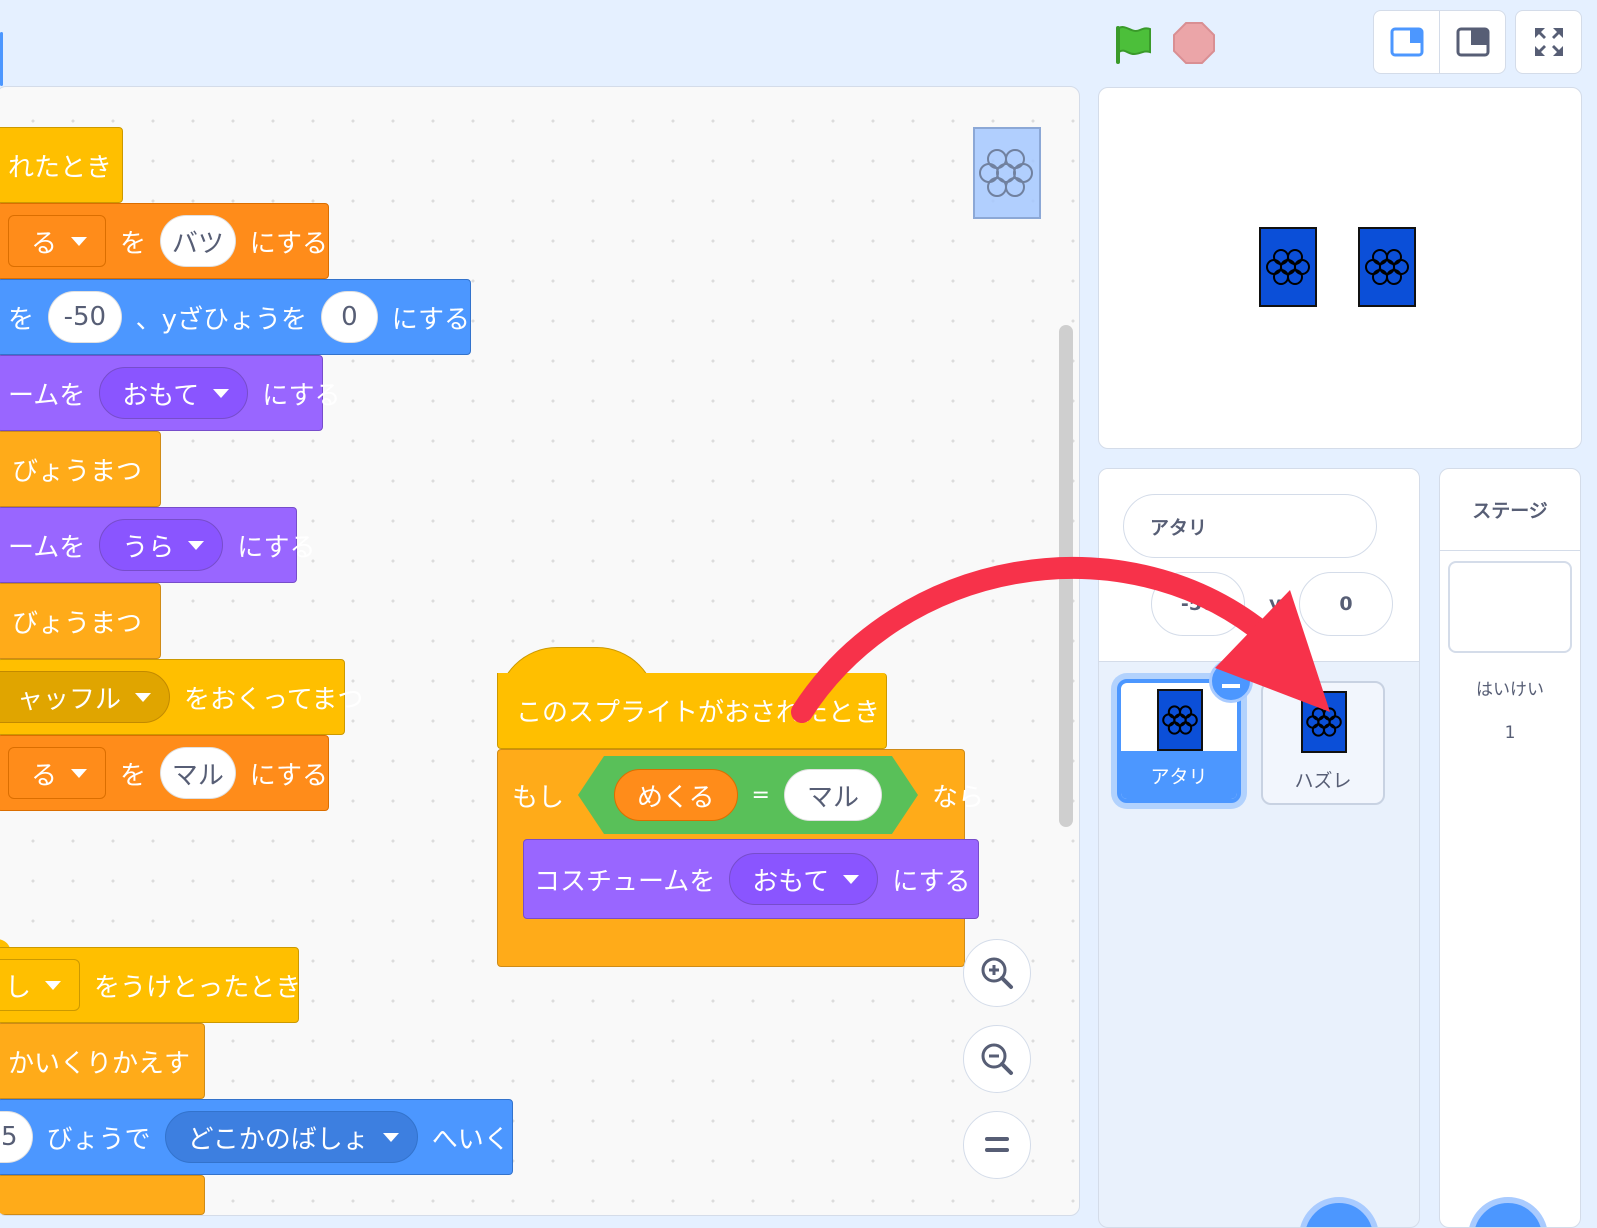 The image size is (1597, 1228). I want to click on y-input: 0, so click(349, 317).